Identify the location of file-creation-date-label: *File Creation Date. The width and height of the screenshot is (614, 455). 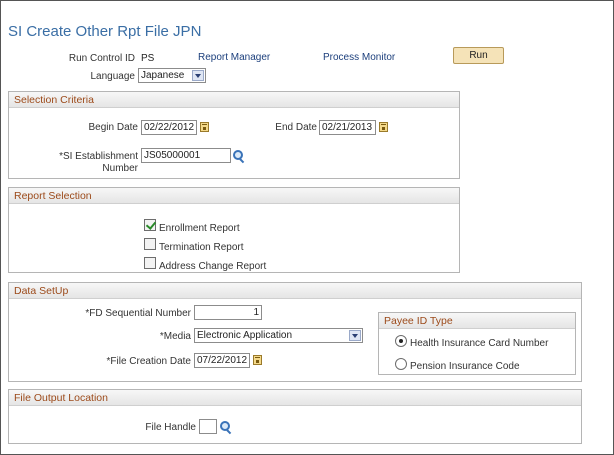
(148, 361).